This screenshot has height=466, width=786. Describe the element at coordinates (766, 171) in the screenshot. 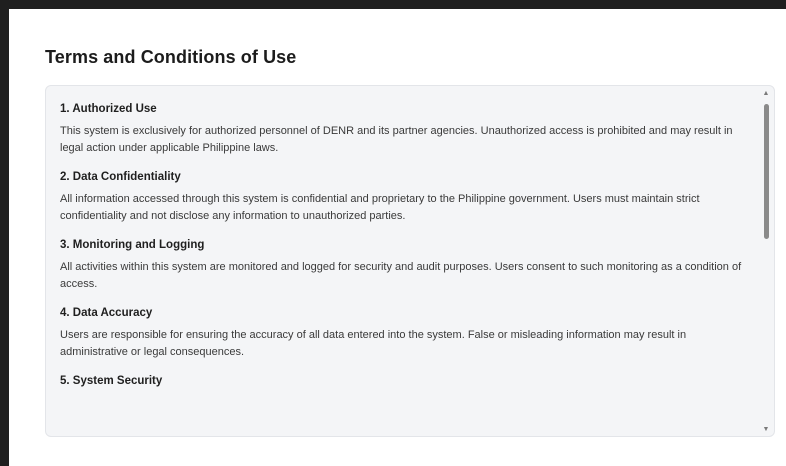

I see `scroll-thumb` at that location.